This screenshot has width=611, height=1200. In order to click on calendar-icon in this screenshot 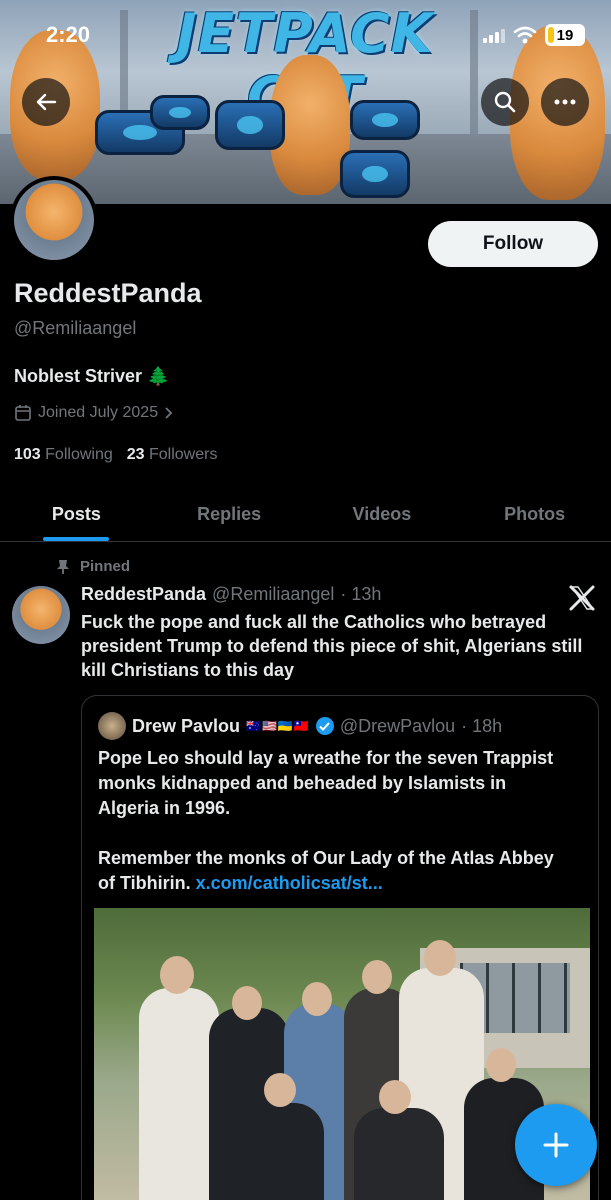, I will do `click(23, 413)`.